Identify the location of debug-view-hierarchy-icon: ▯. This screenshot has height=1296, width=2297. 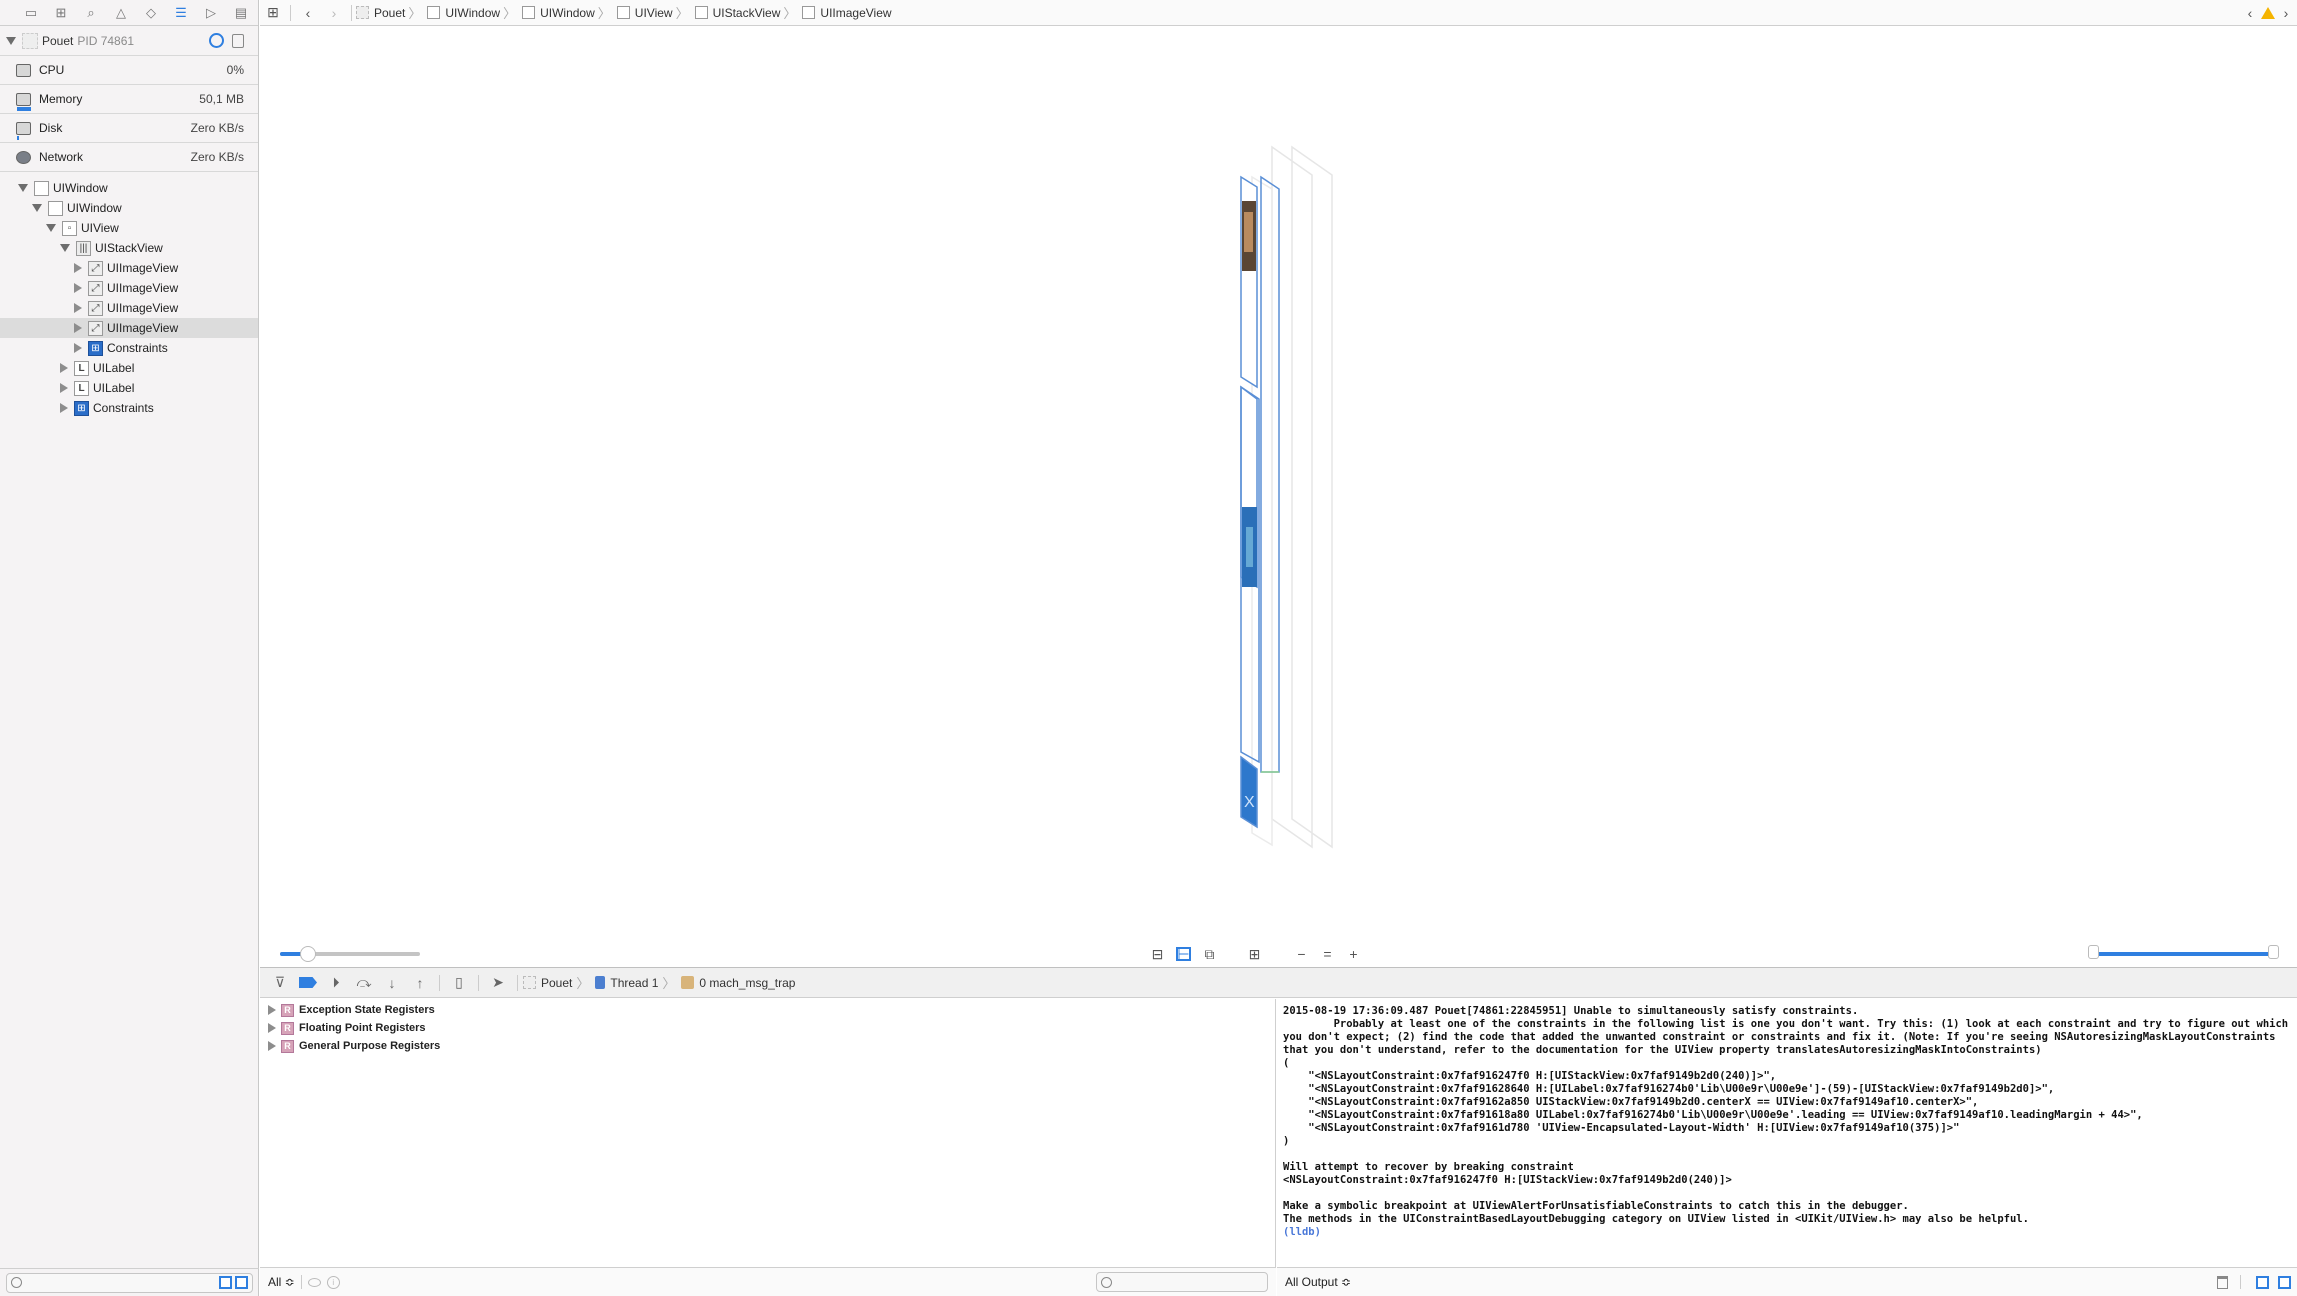
(459, 983).